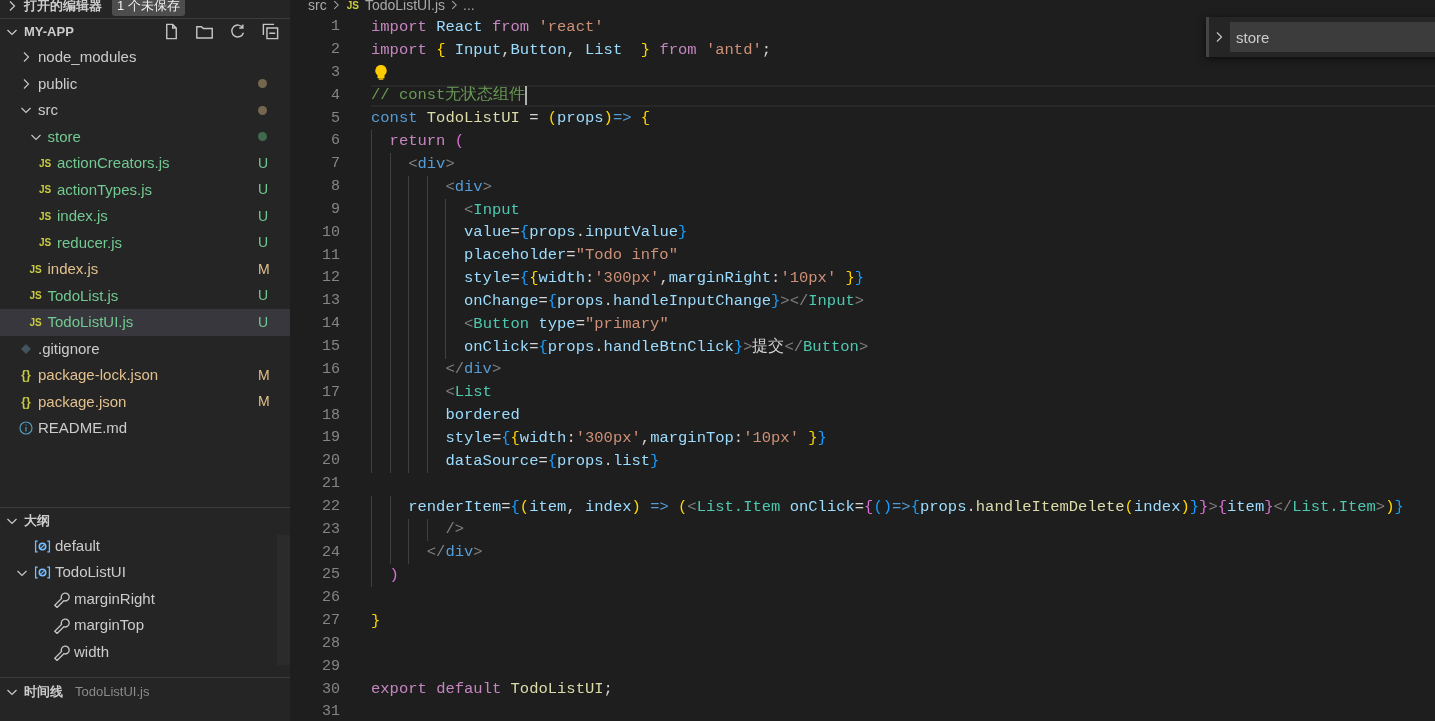 The width and height of the screenshot is (1435, 721). Describe the element at coordinates (635, 438) in the screenshot. I see `code-line: style={{width:'300px',marginTop:'10px' }}` at that location.